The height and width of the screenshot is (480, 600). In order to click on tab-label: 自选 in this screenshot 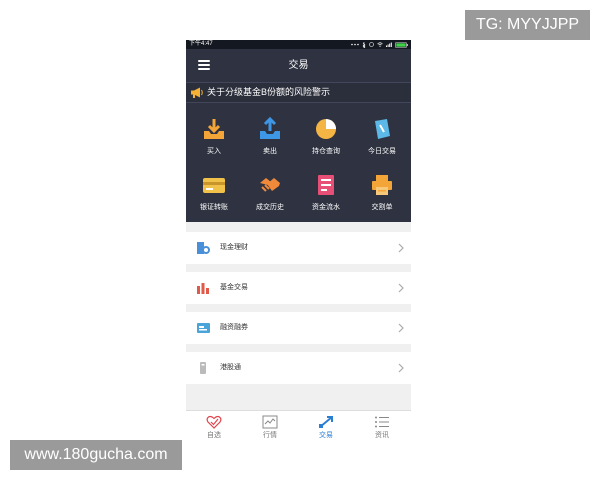, I will do `click(214, 435)`.